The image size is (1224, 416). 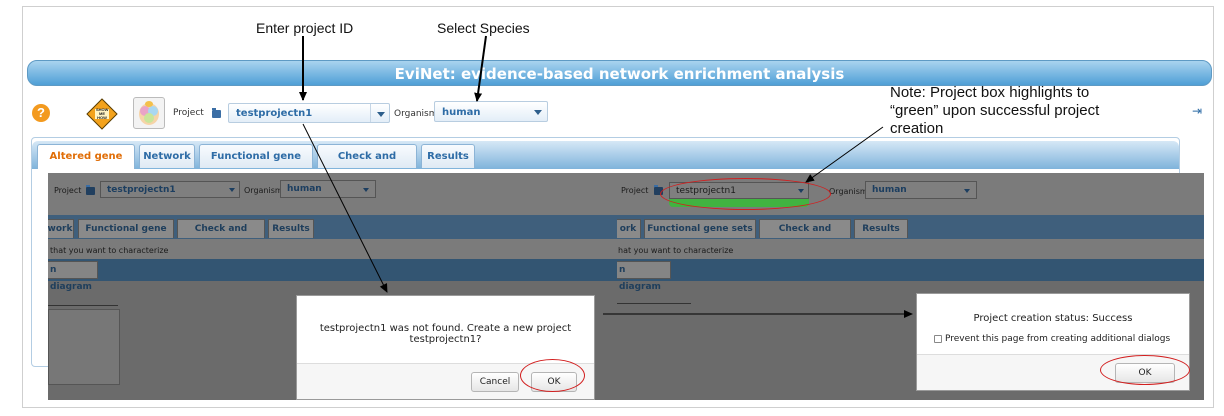 I want to click on organism-select: human, so click(x=491, y=111).